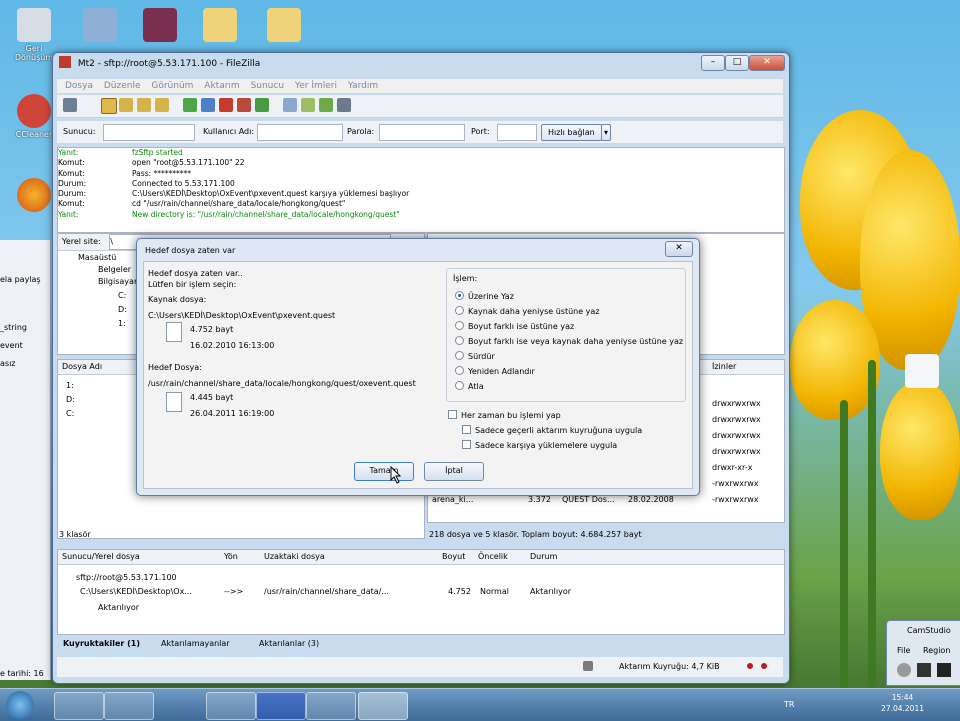 This screenshot has height=721, width=960. Describe the element at coordinates (904, 670) in the screenshot. I see `record-icon` at that location.